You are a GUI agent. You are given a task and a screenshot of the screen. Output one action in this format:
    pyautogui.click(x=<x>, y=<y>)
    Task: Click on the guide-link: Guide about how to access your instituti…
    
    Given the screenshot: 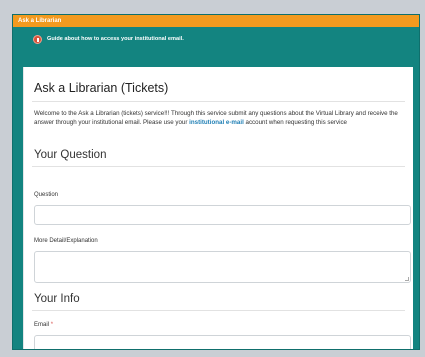 What is the action you would take?
    pyautogui.click(x=216, y=39)
    